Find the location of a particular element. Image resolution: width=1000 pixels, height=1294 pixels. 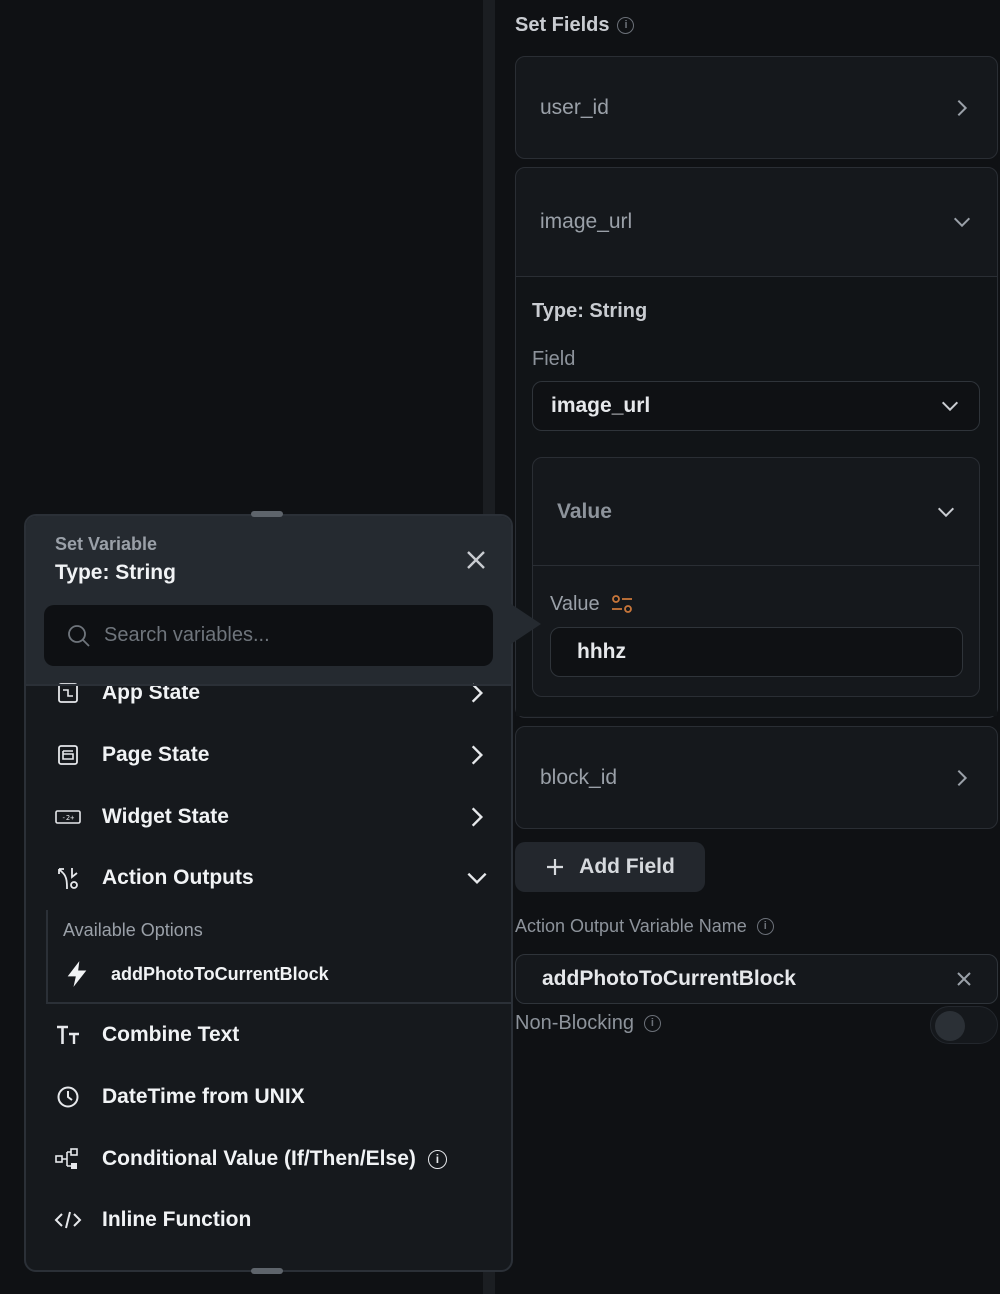

non-blocking-toggle is located at coordinates (964, 1025).